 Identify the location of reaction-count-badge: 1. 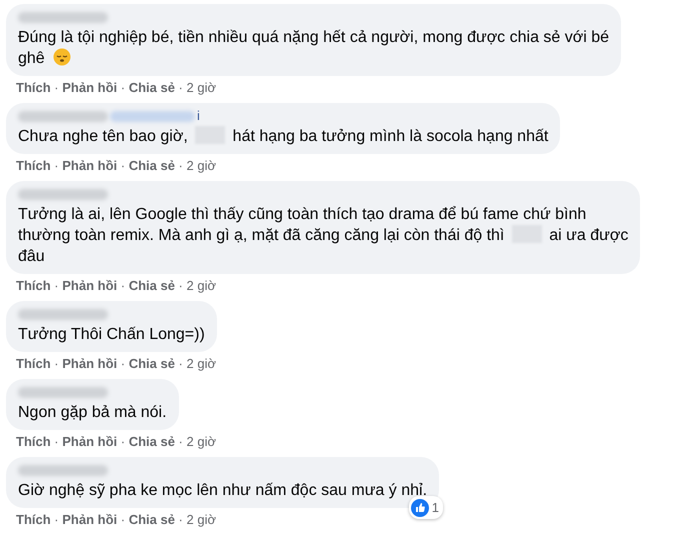
(426, 507).